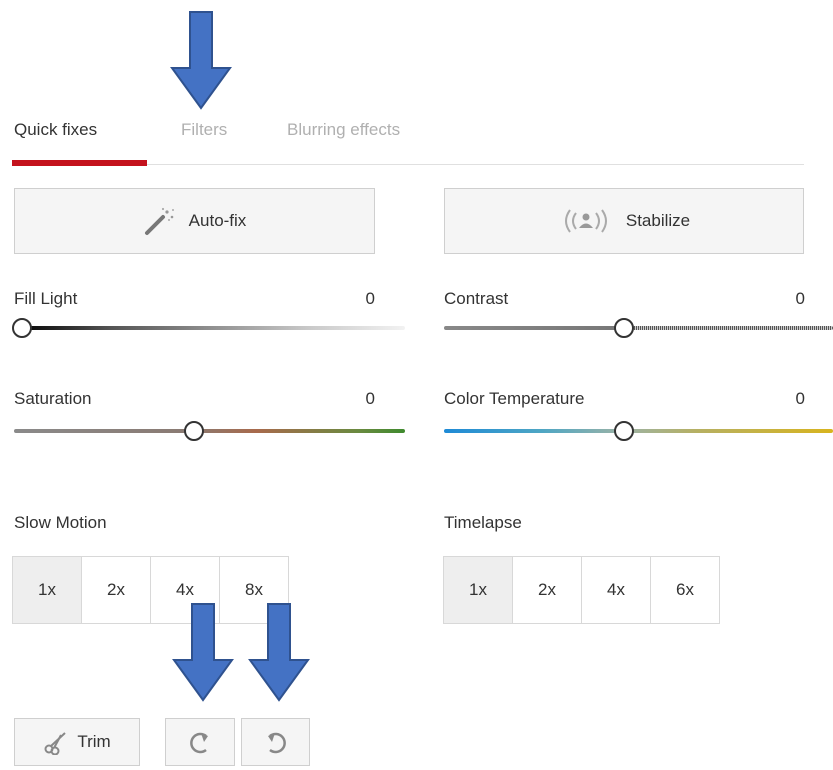  Describe the element at coordinates (116, 590) in the screenshot. I see `slow-motion-option-2x: 2x` at that location.